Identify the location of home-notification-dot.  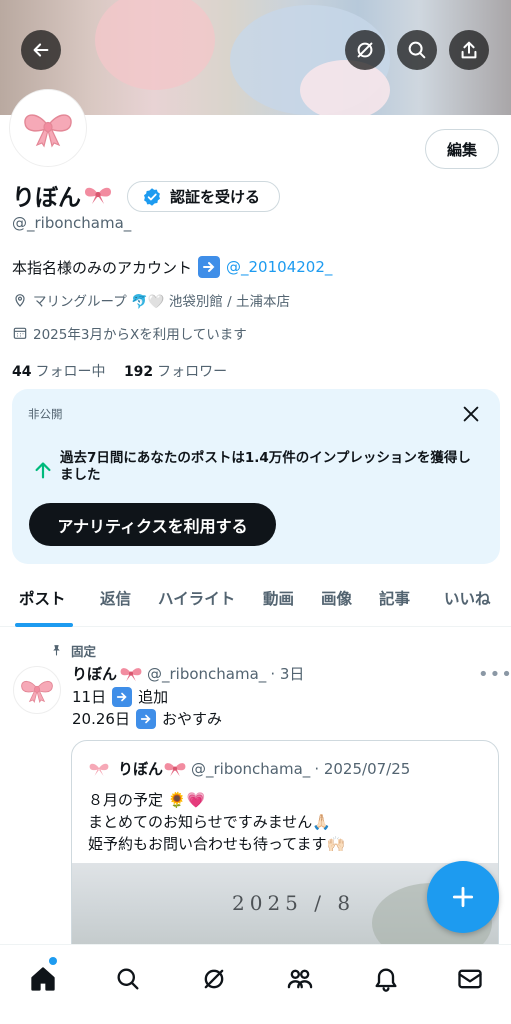
(53, 961).